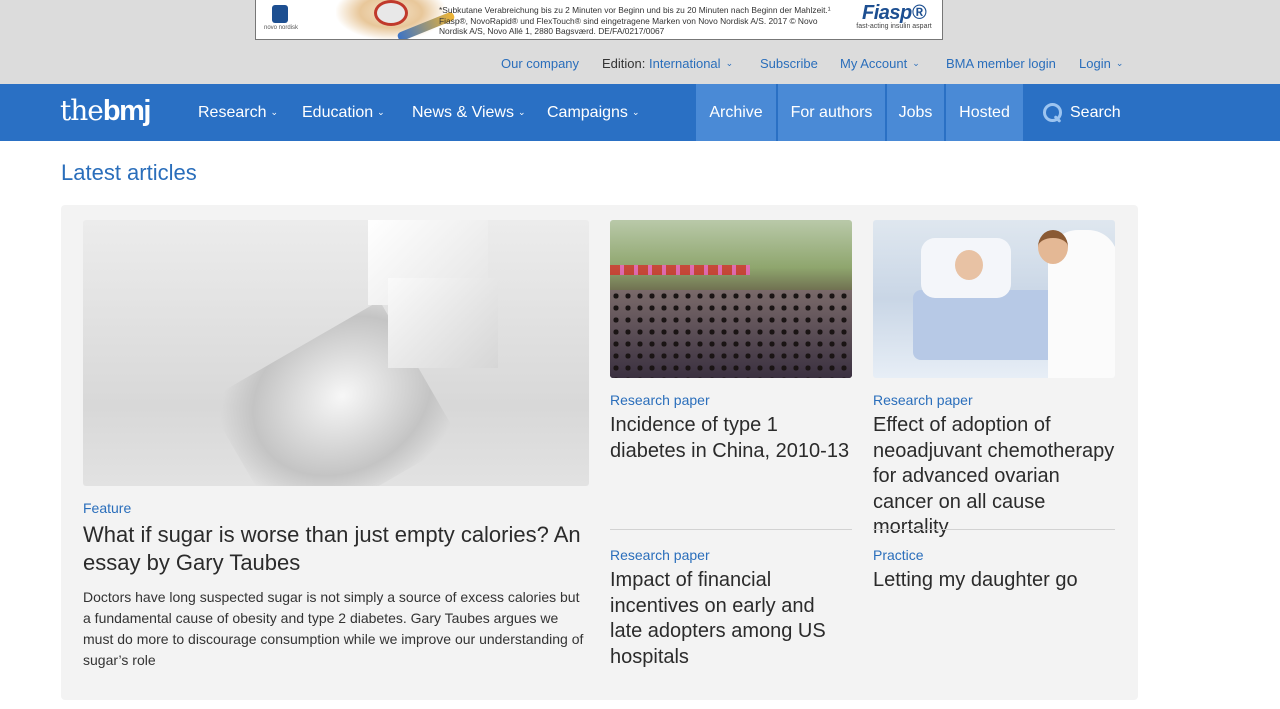  Describe the element at coordinates (463, 112) in the screenshot. I see `nav-news-views-label: News & Views` at that location.